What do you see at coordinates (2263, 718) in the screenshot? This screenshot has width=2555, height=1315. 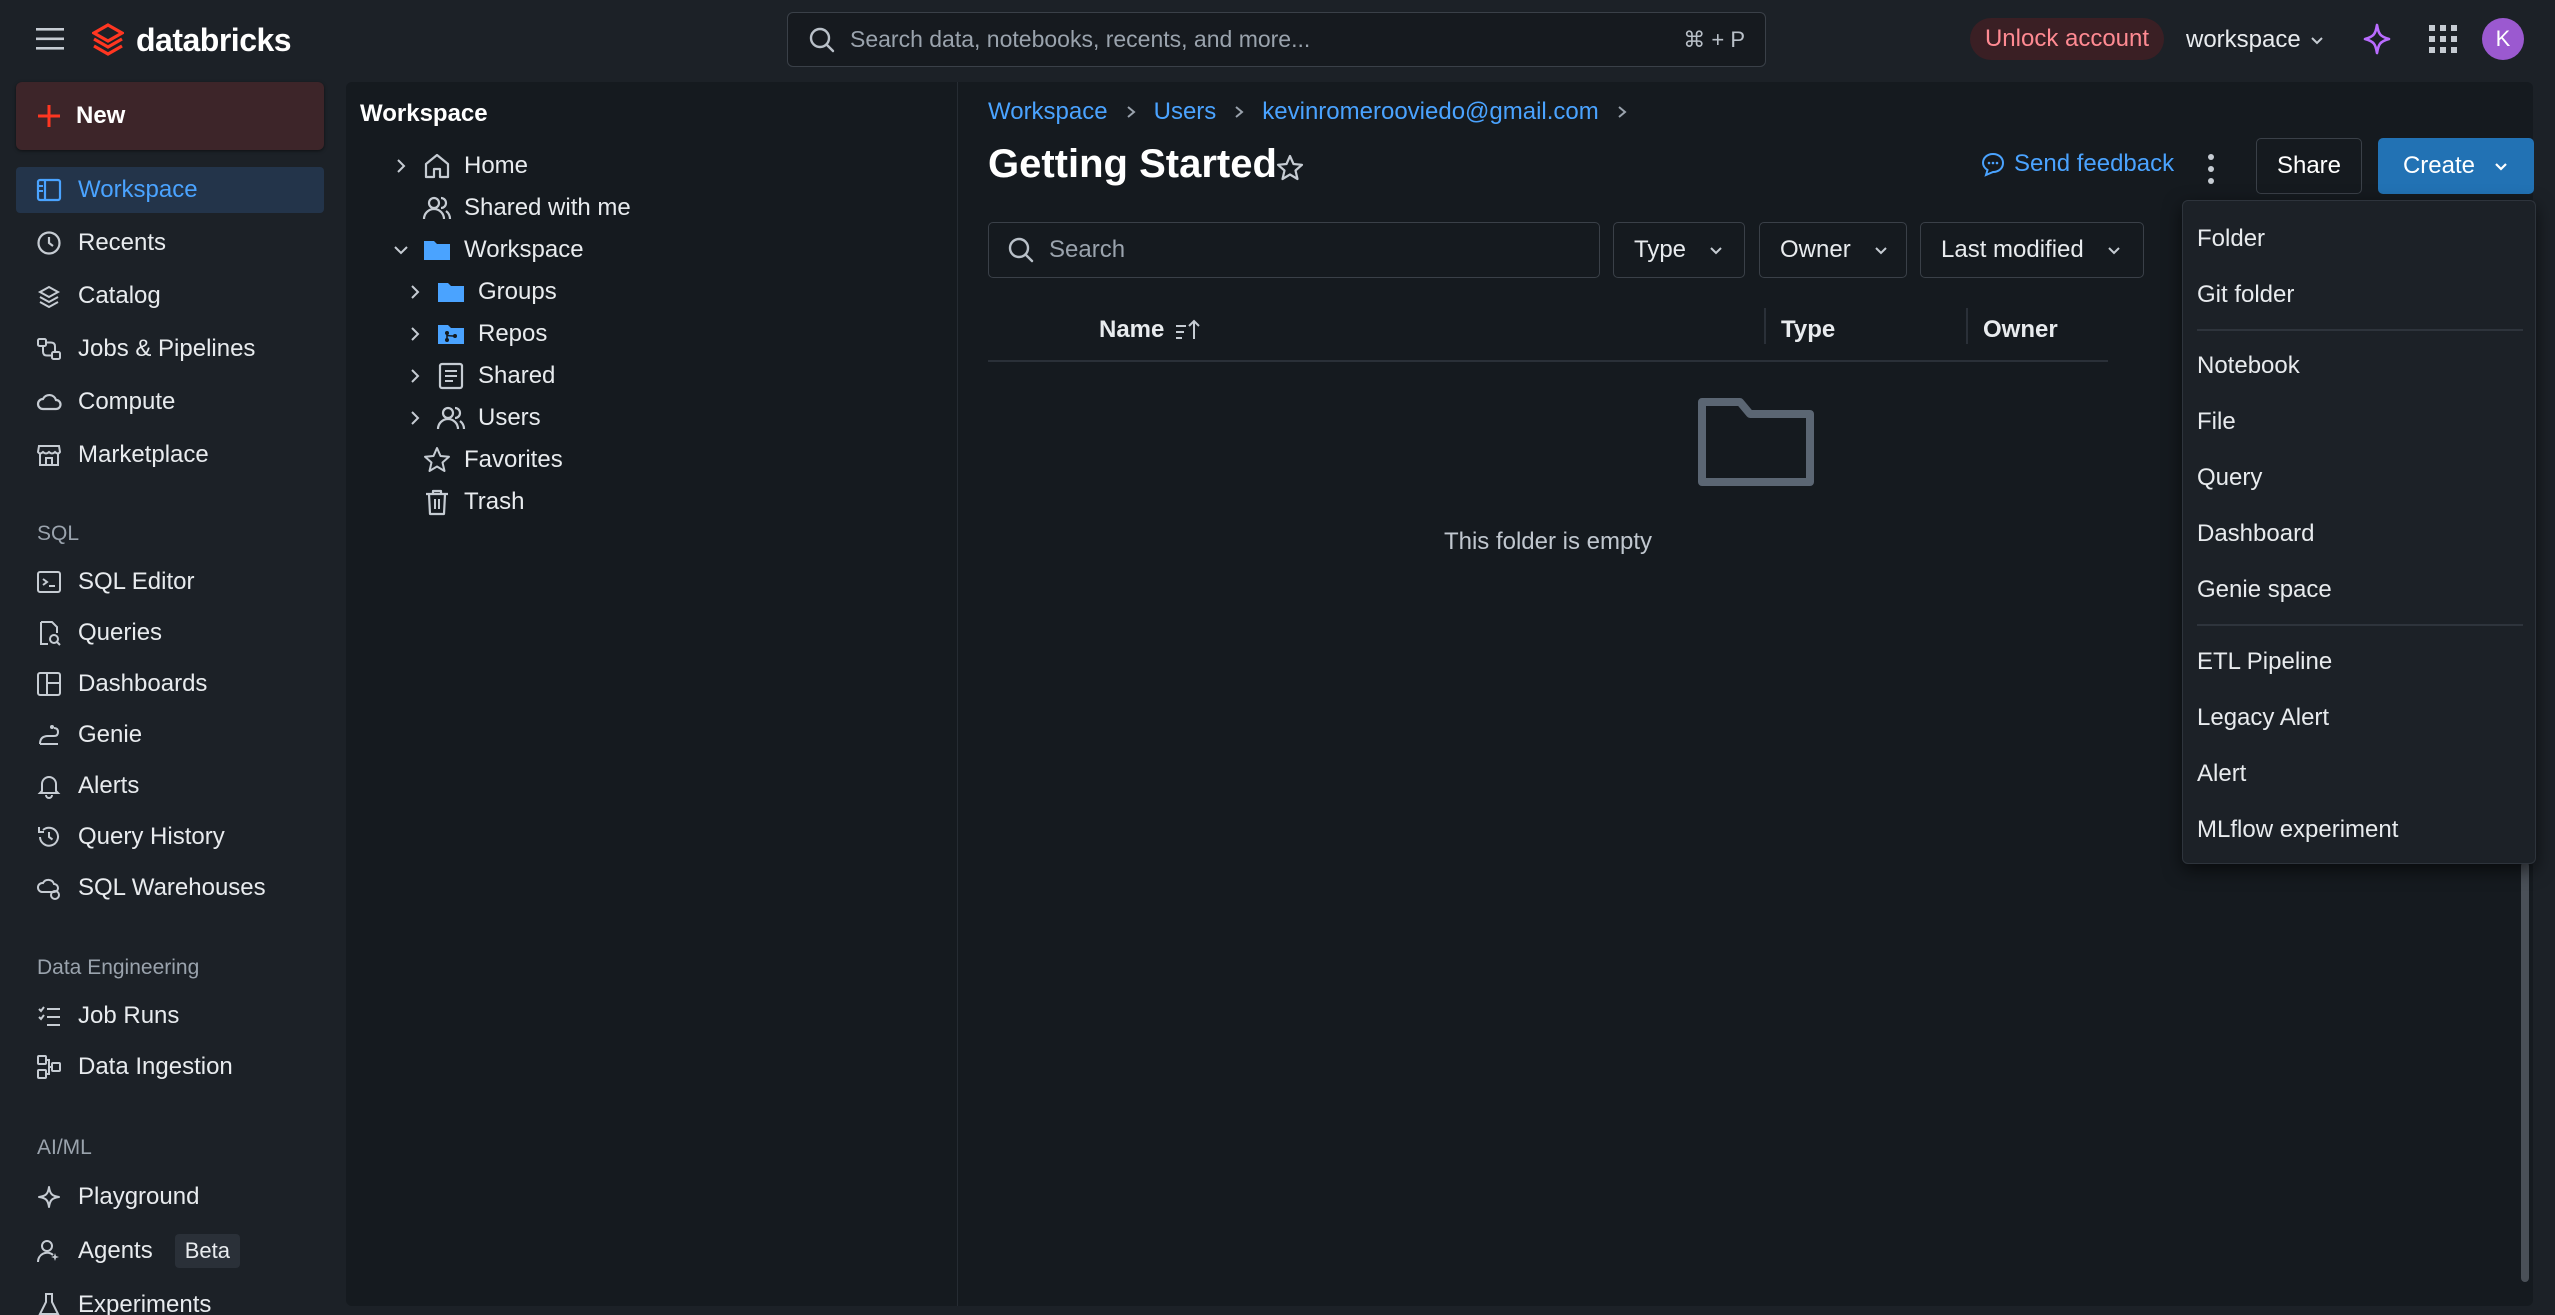 I see `menu-item-legacy-alert: Legacy Alert` at bounding box center [2263, 718].